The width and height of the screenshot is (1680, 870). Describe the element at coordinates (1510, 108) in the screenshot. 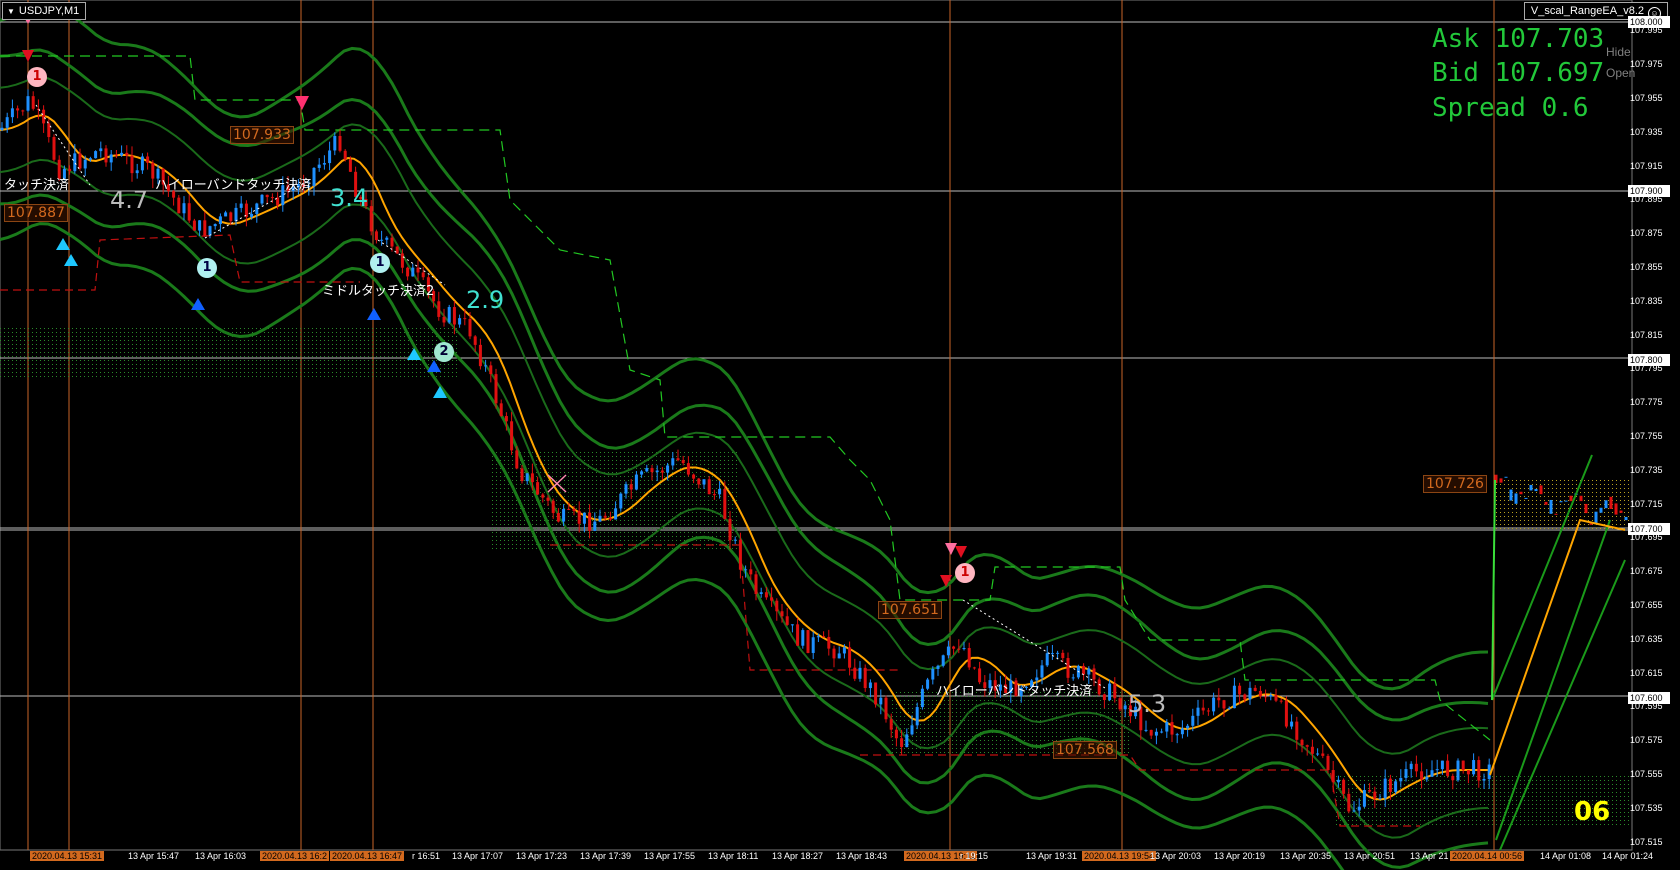

I see `spread-value: Spread 0.6` at that location.